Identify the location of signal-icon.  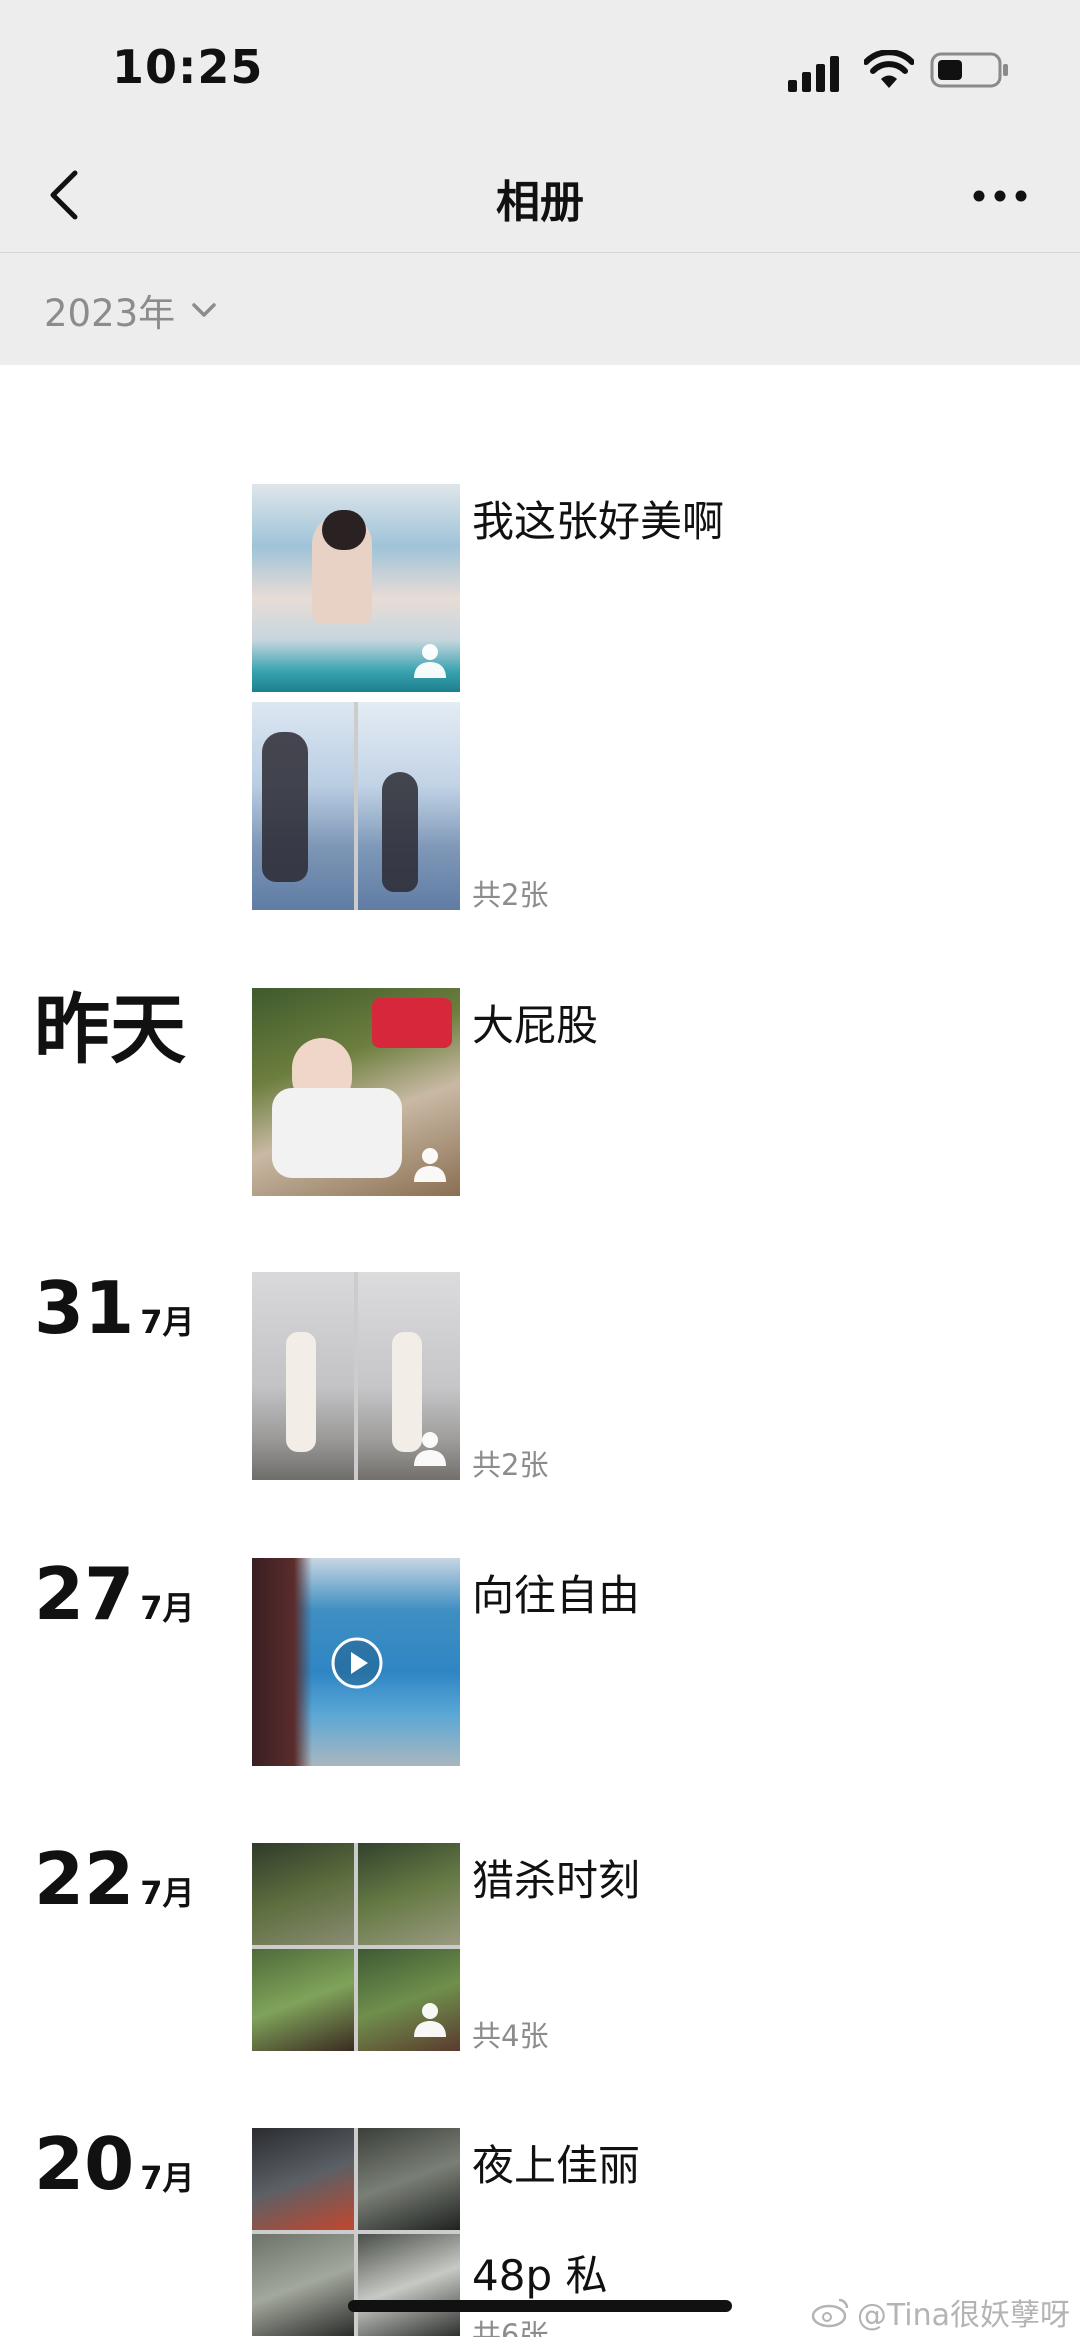
(813, 74).